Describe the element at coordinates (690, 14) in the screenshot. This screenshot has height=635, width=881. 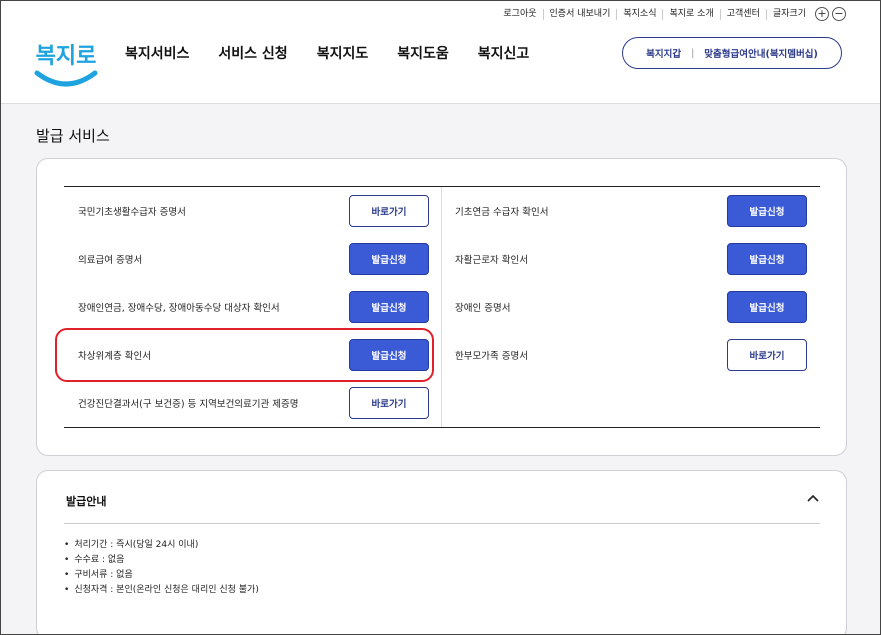
I see `about-link: 복지로 소개` at that location.